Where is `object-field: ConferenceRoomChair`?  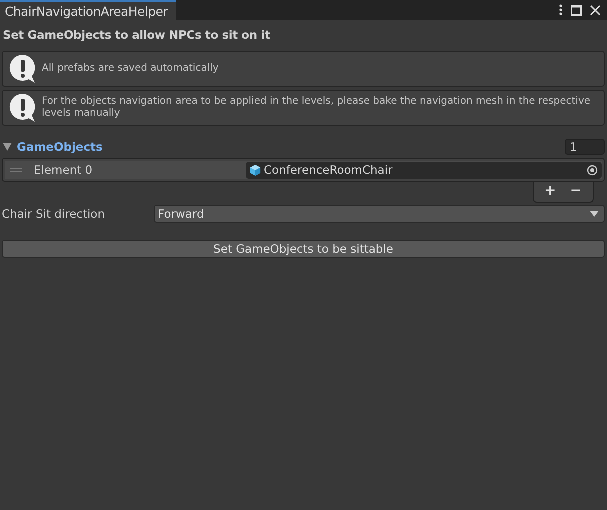
object-field: ConferenceRoomChair is located at coordinates (424, 170).